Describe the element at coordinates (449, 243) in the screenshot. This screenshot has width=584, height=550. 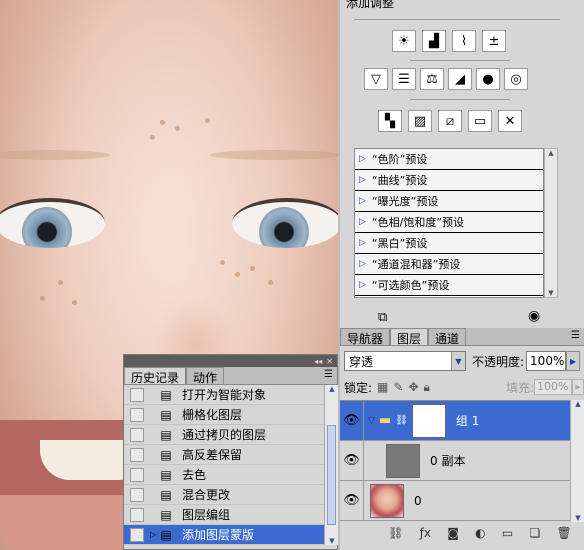
I see `preset-item: ▷ “黑白”预设` at that location.